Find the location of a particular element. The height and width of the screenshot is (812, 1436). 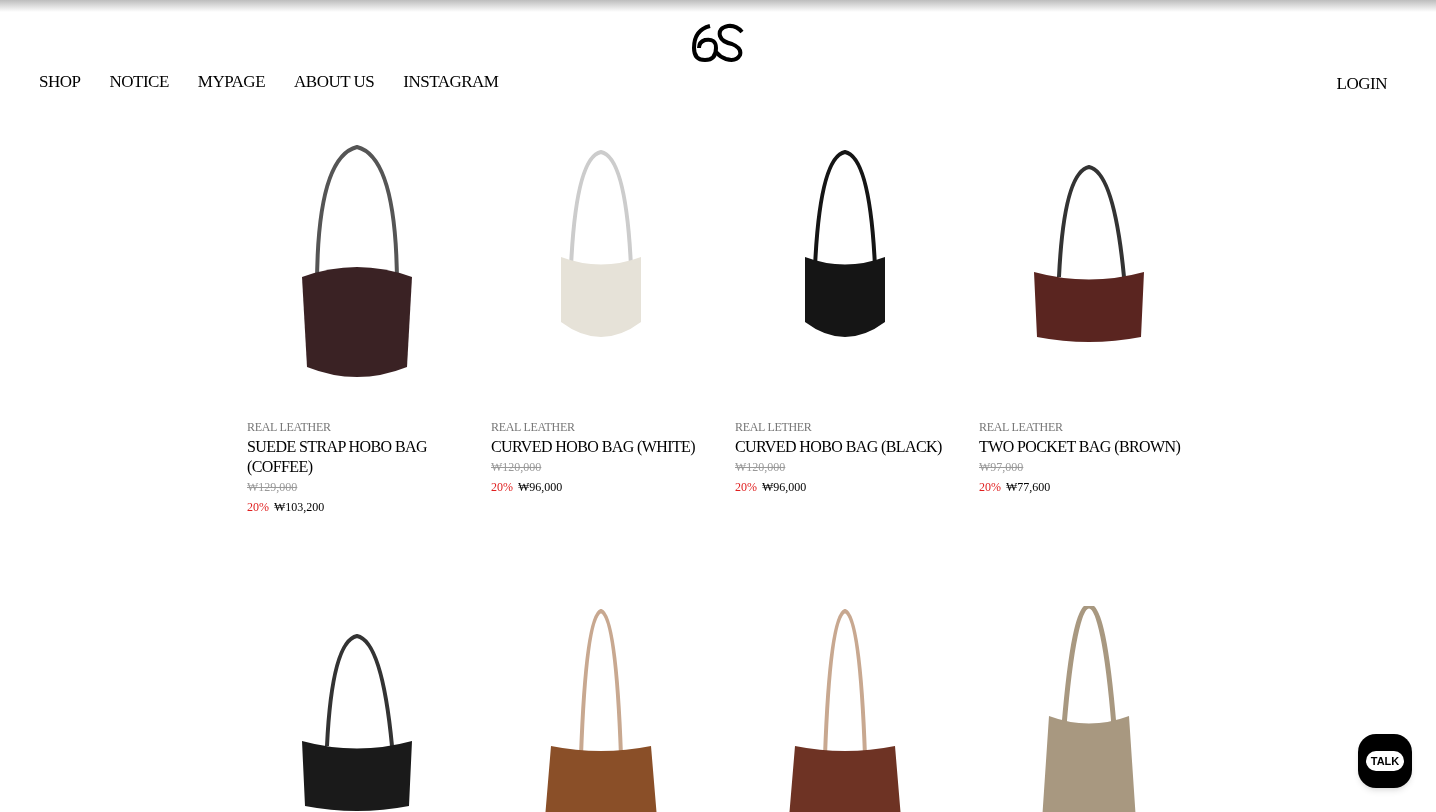

chat-button: TALK is located at coordinates (1385, 761).